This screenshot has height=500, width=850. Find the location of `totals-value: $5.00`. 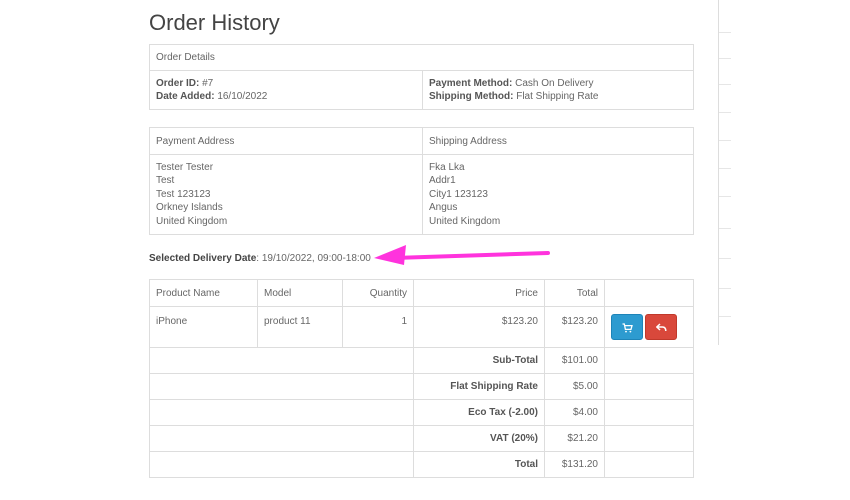

totals-value: $5.00 is located at coordinates (574, 386).